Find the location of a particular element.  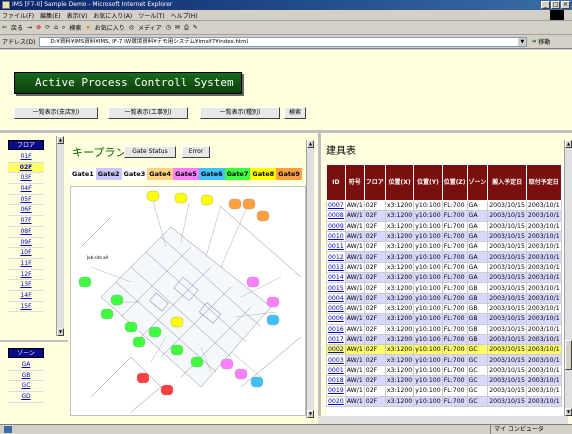

gate-legend-item: Gate9 is located at coordinates (289, 174).